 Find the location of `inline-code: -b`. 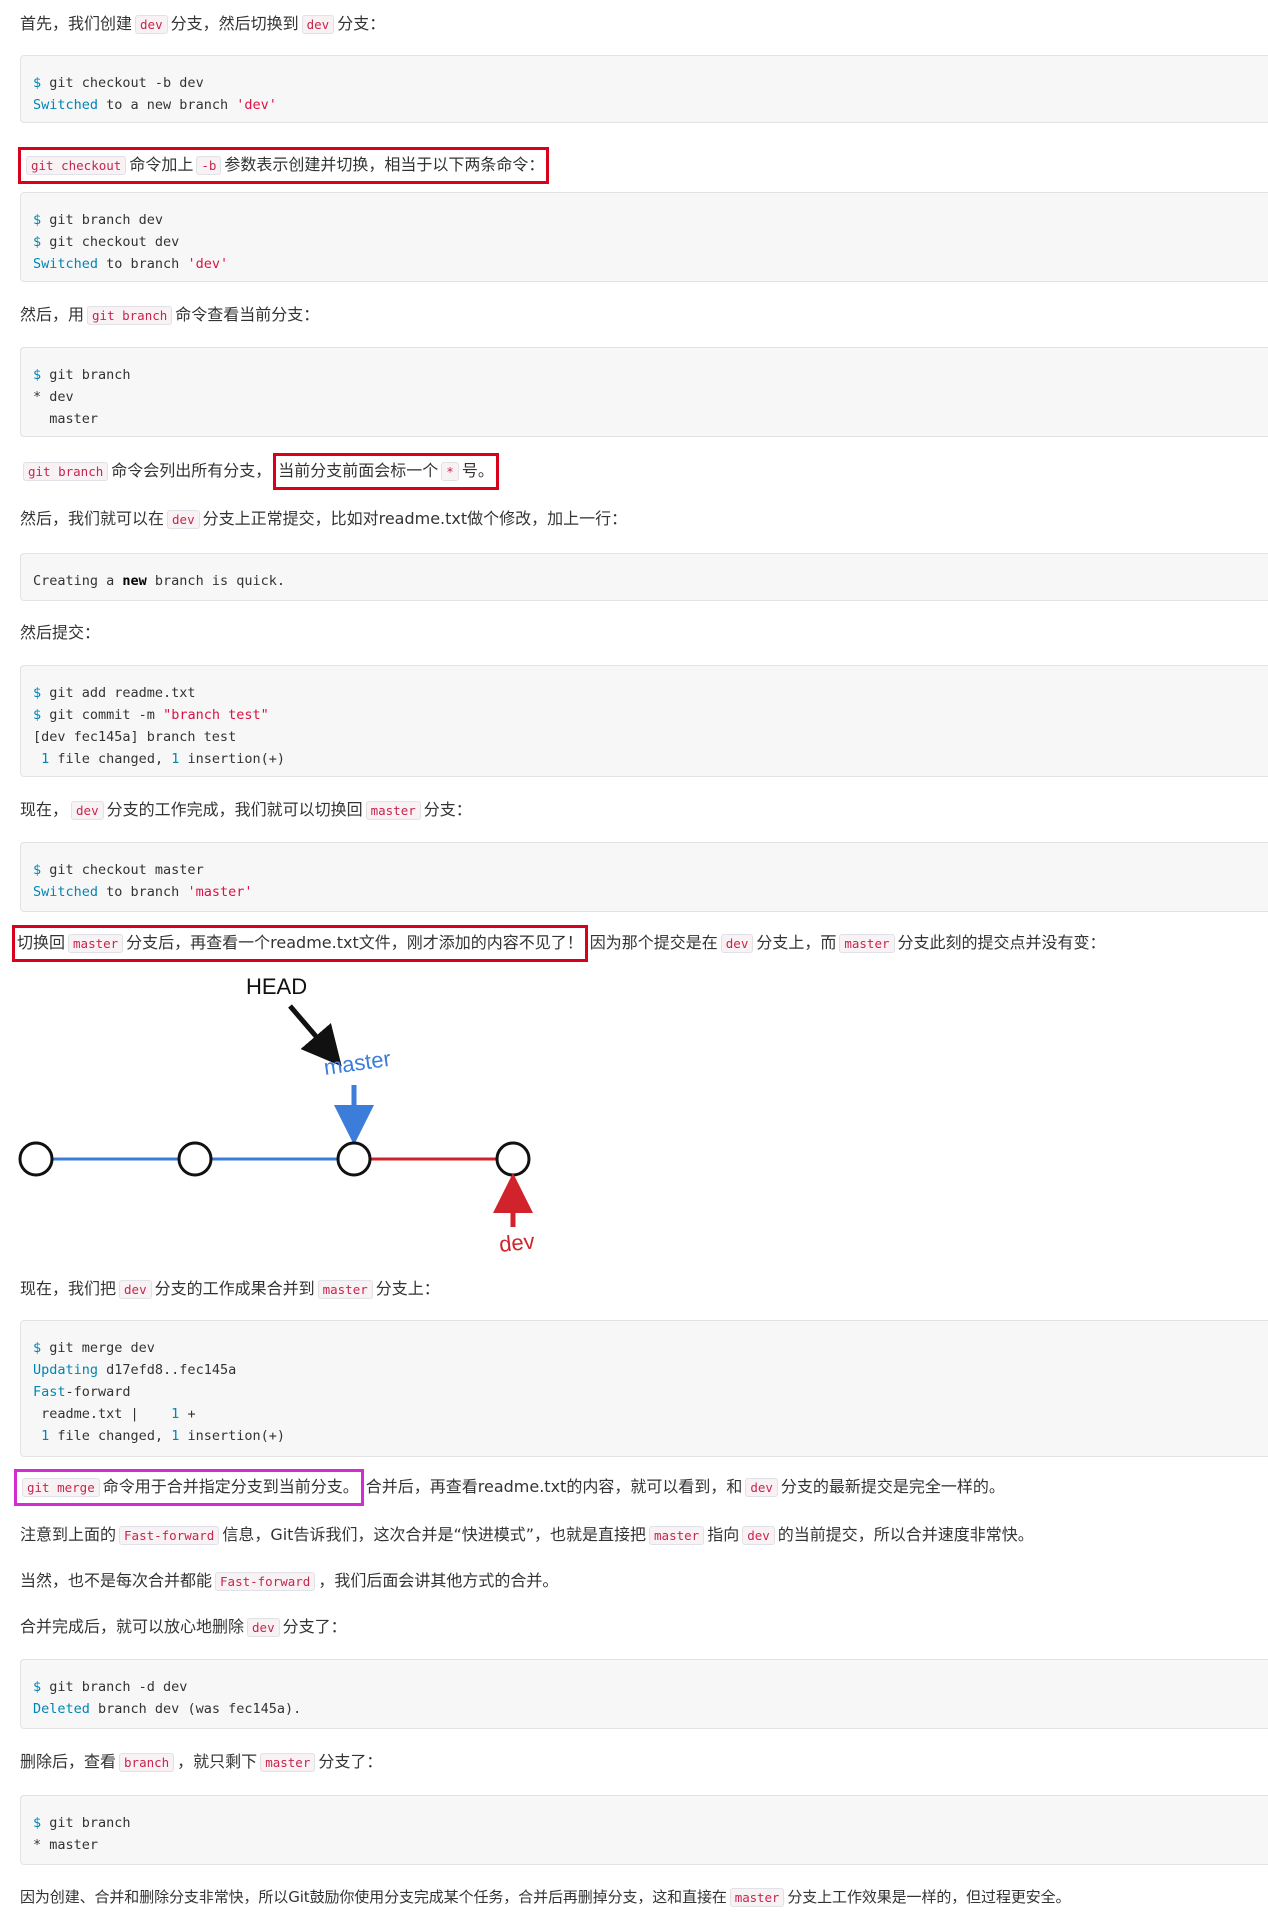

inline-code: -b is located at coordinates (209, 165).